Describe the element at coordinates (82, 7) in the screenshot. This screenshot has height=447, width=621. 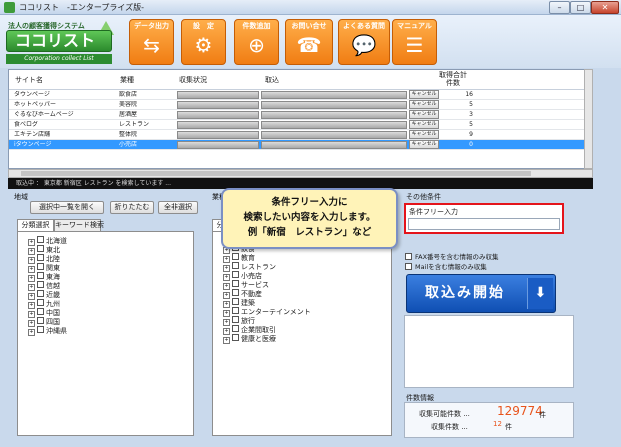
I see `window-title: ココリスト -エンタープライズ版-` at that location.